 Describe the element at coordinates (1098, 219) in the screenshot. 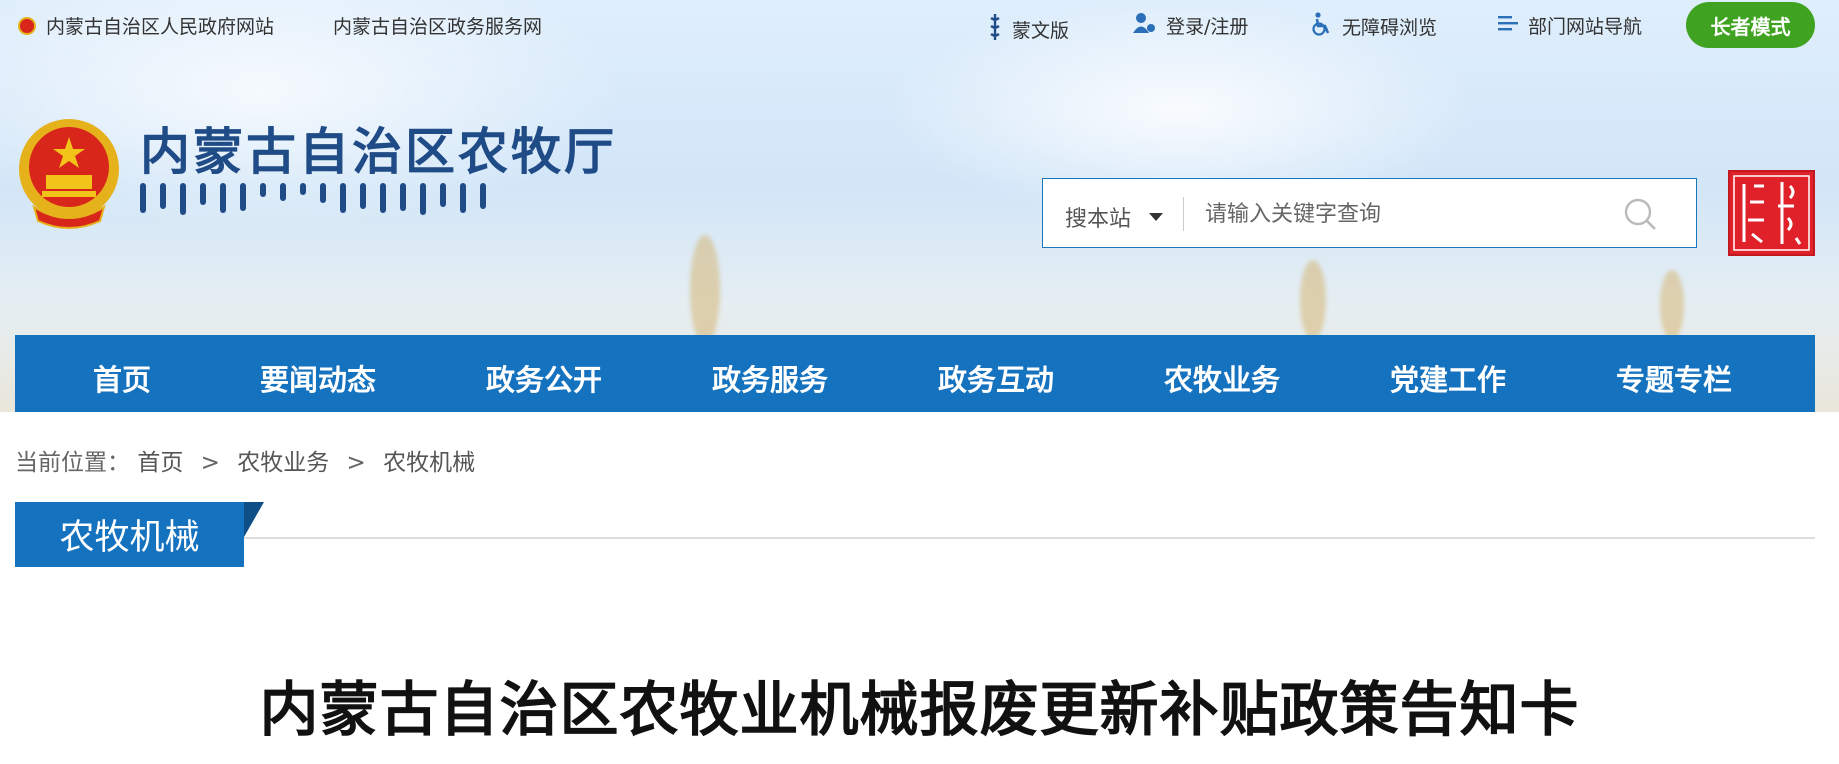

I see `search-scope-label: 搜本站` at that location.